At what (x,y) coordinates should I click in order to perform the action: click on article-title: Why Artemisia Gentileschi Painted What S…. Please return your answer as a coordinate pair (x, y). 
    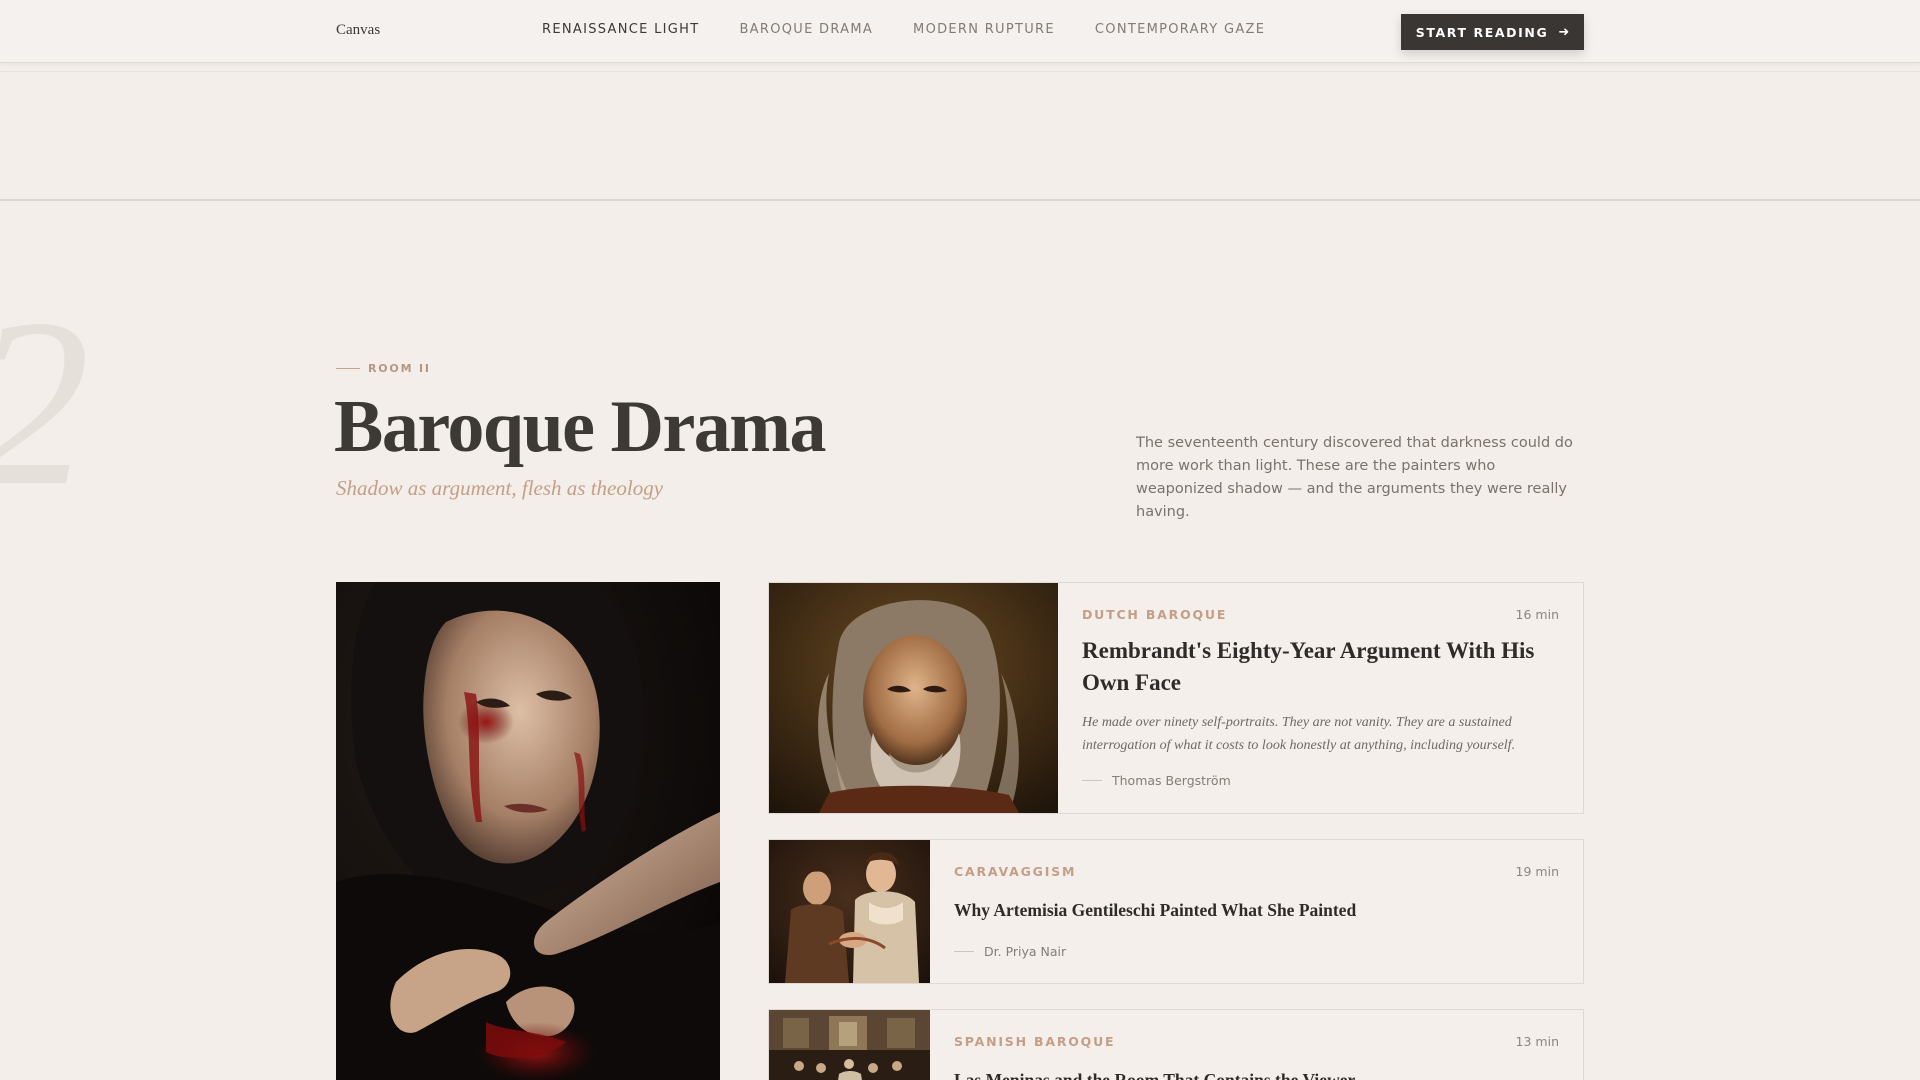
    Looking at the image, I should click on (1254, 910).